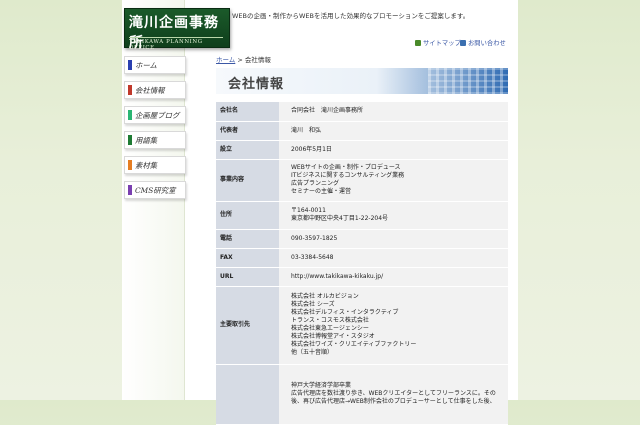 Image resolution: width=640 pixels, height=425 pixels. I want to click on main-nav: ホーム 会社情報 企画屋ブログ 用語集 素材集 CMS研究室, so click(155, 131).